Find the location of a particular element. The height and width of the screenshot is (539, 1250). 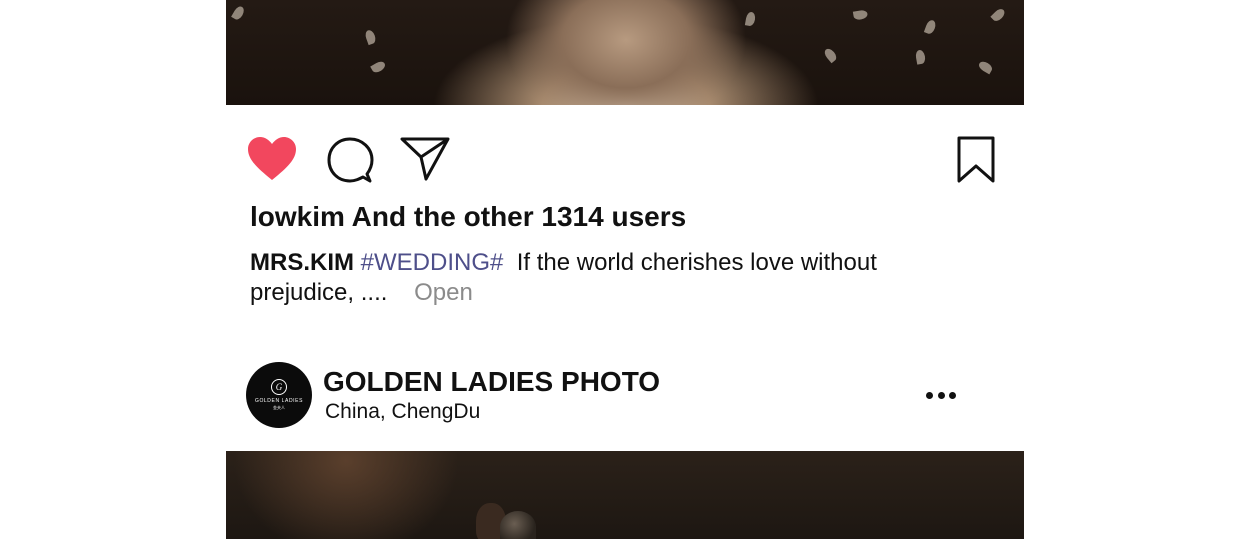

post-photo-couple is located at coordinates (625, 495).